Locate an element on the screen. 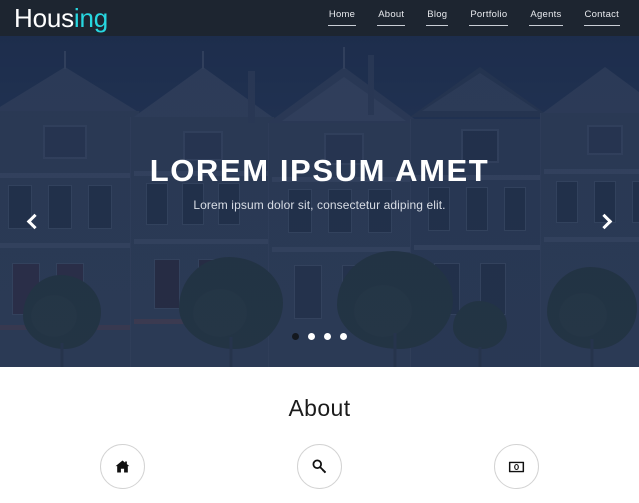 The image size is (639, 503). nav-link-portfolio: Portfolio is located at coordinates (488, 14).